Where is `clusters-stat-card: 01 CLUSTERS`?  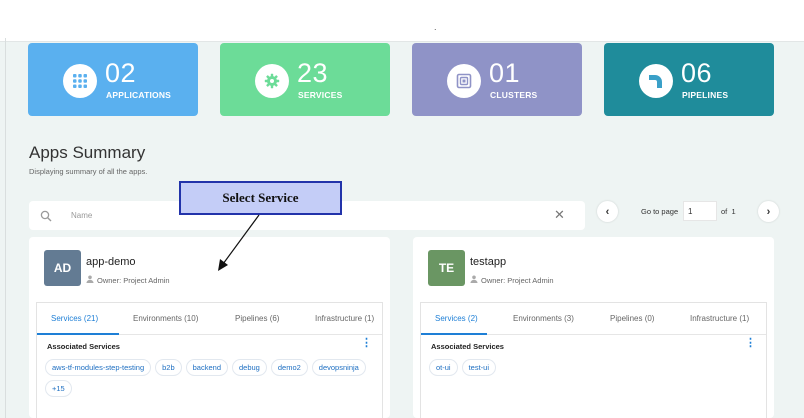 clusters-stat-card: 01 CLUSTERS is located at coordinates (497, 79).